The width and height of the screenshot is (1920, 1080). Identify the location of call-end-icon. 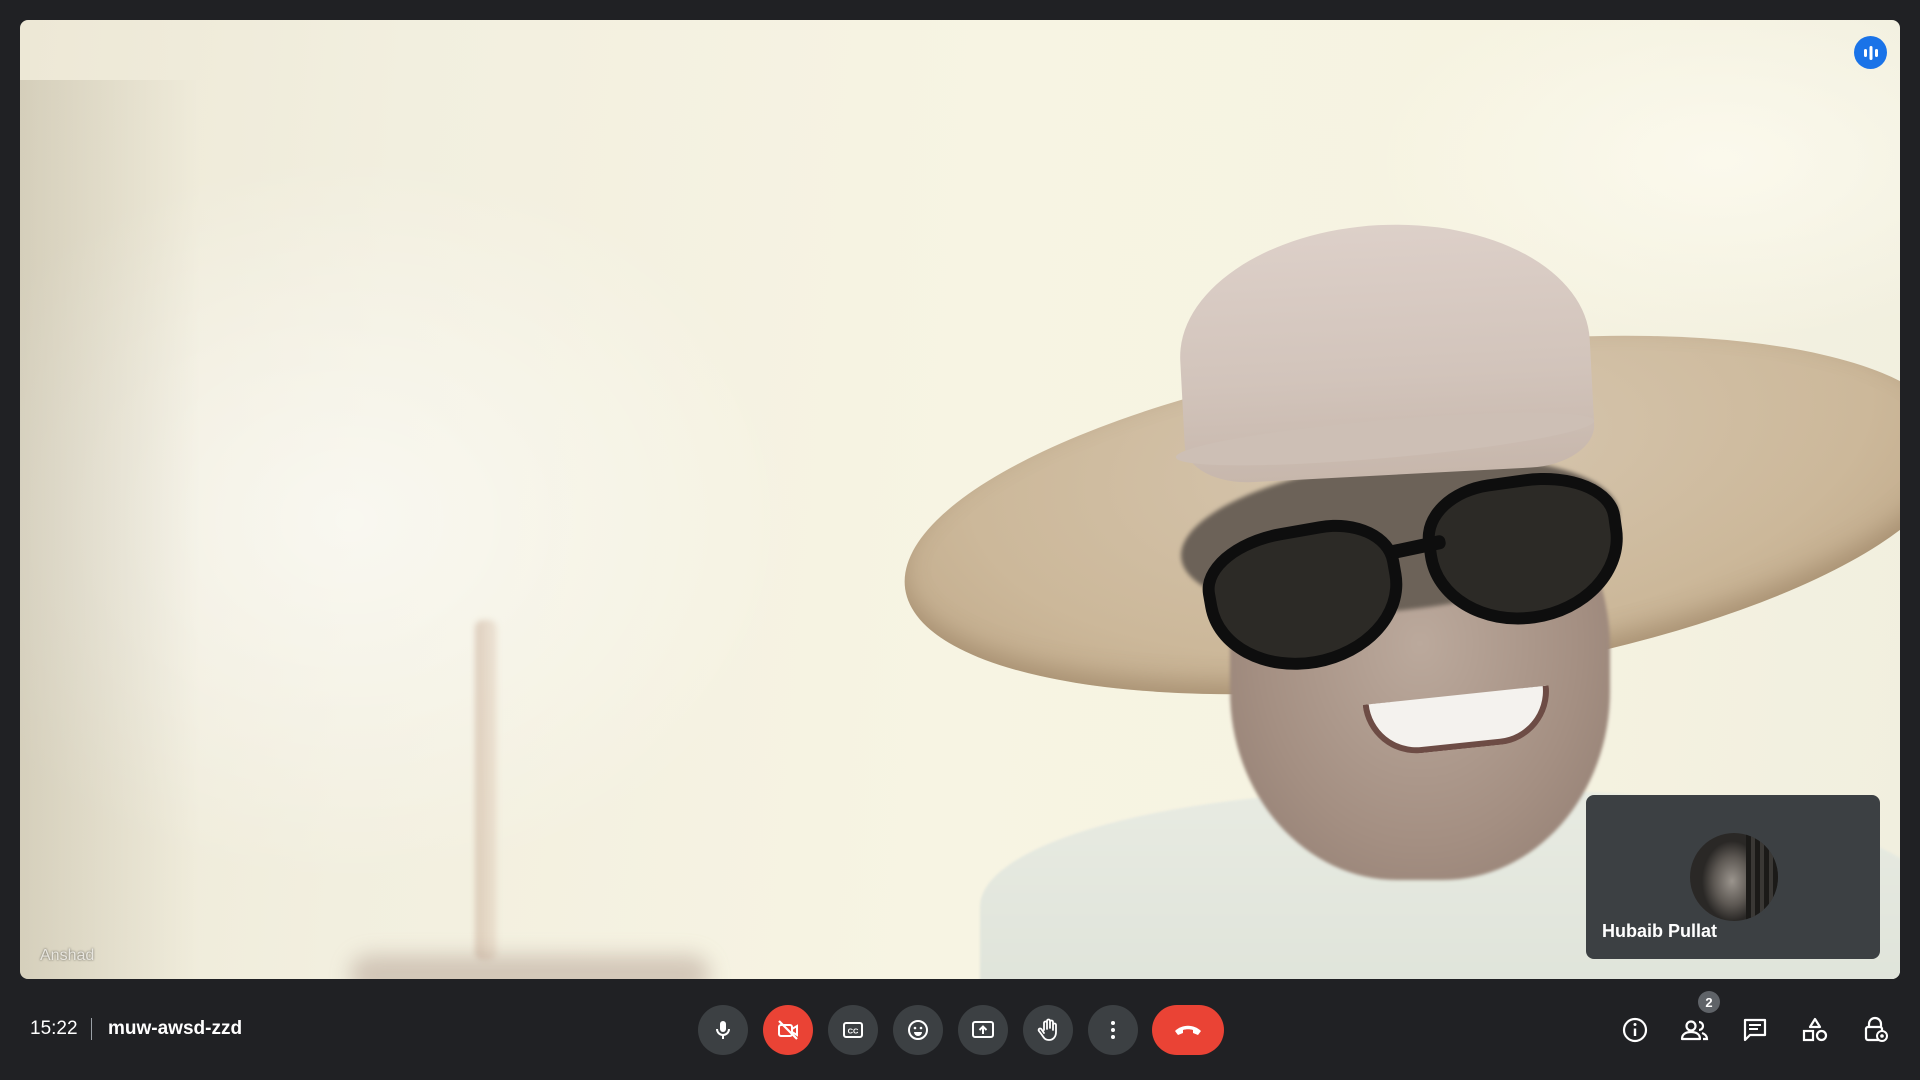
(1188, 1030).